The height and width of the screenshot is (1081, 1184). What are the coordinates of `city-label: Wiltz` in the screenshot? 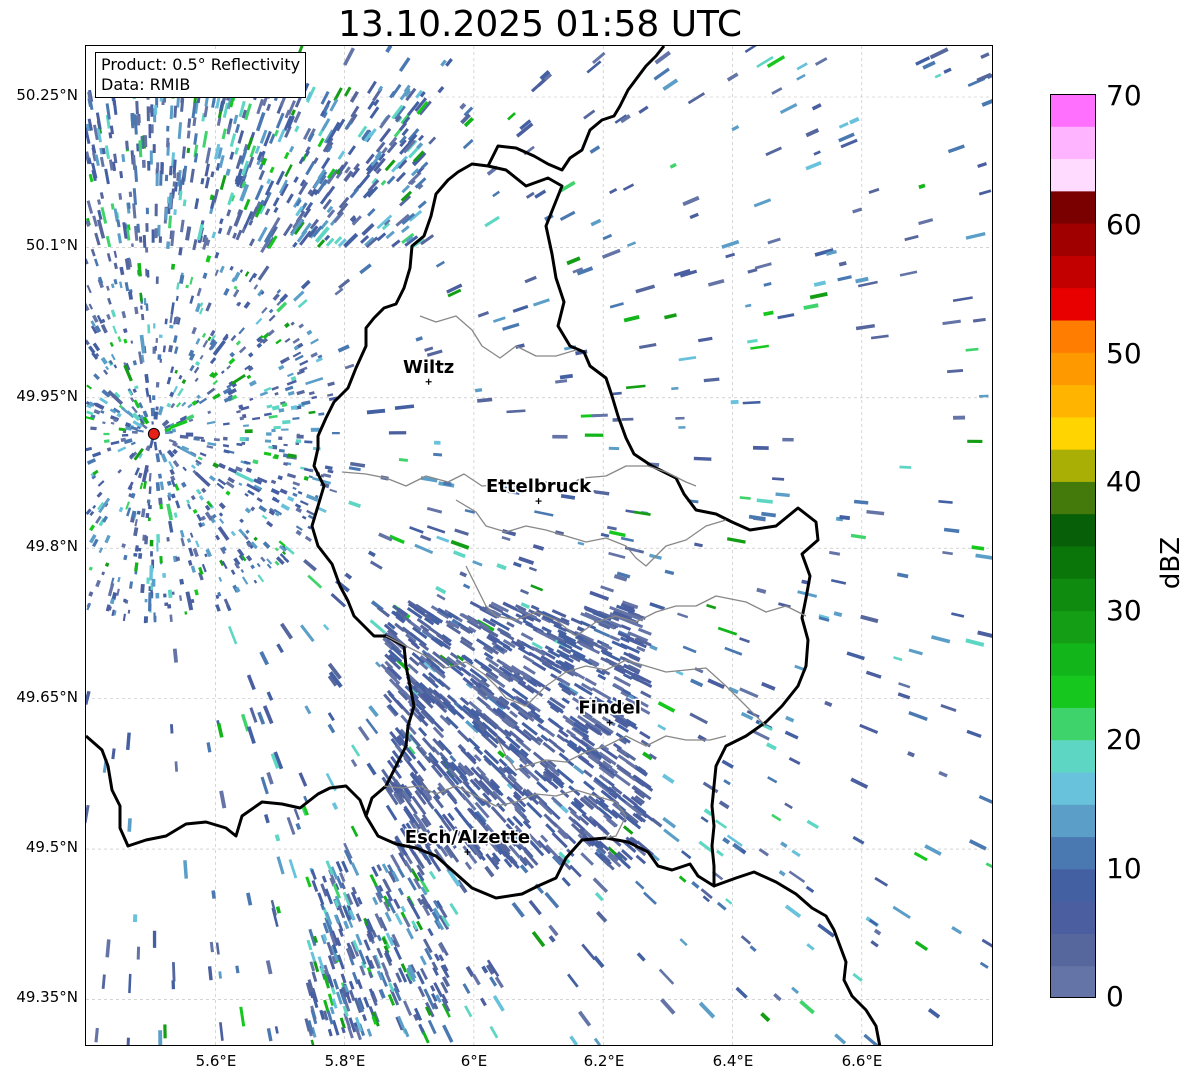 It's located at (428, 367).